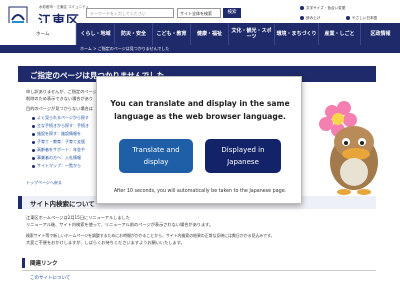 This screenshot has height=300, width=400. I want to click on intro-text-1: 申し訳ありませんが、ご指定のページ, so click(61, 91).